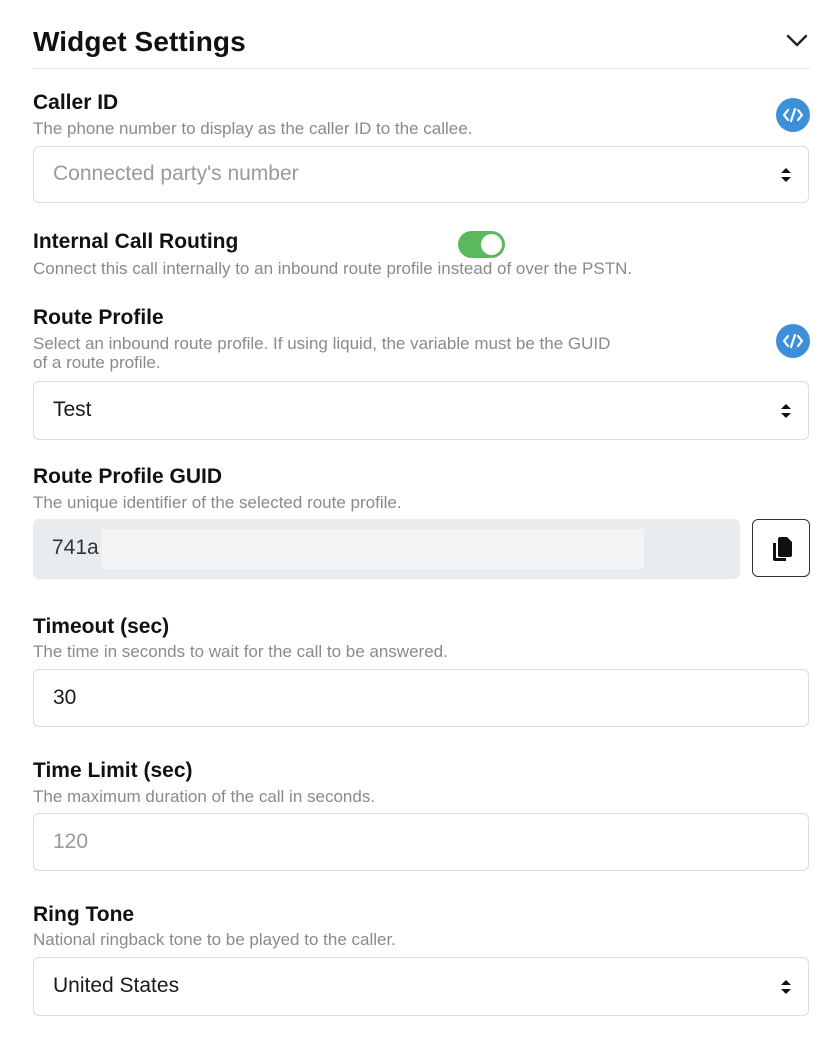 The height and width of the screenshot is (1039, 833). What do you see at coordinates (421, 986) in the screenshot?
I see `ring-tone-select: United States` at bounding box center [421, 986].